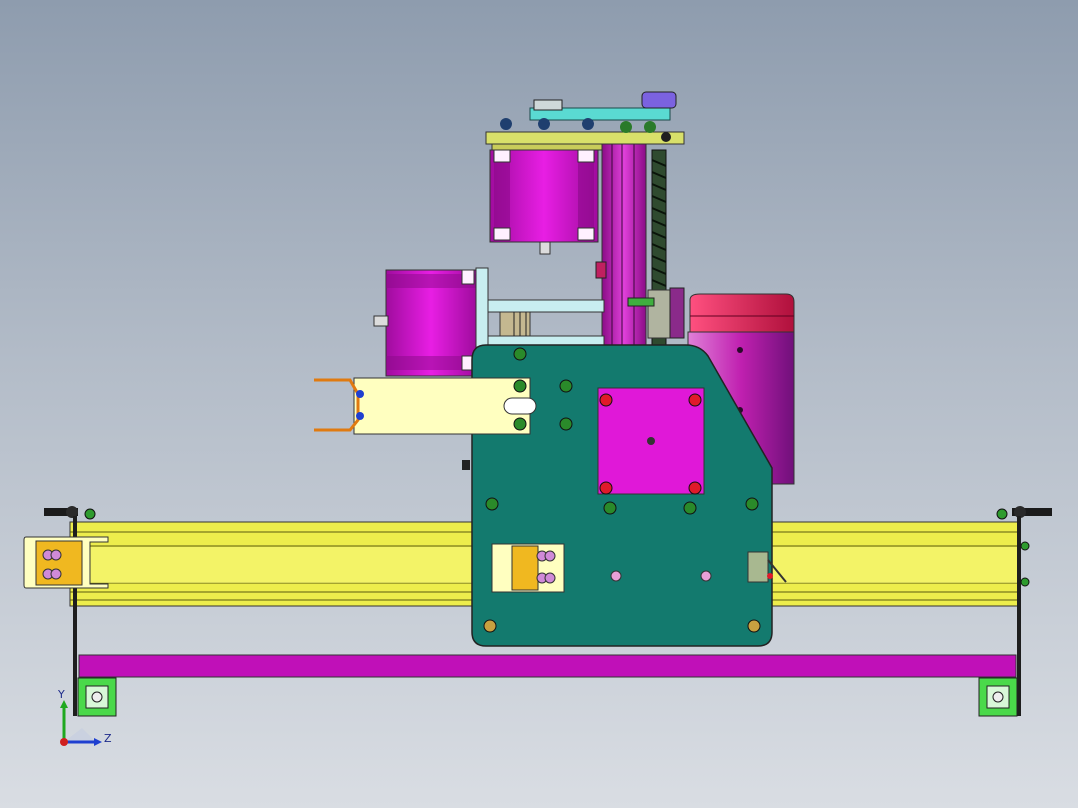 This screenshot has height=808, width=1078. I want to click on z-motor, so click(544, 202).